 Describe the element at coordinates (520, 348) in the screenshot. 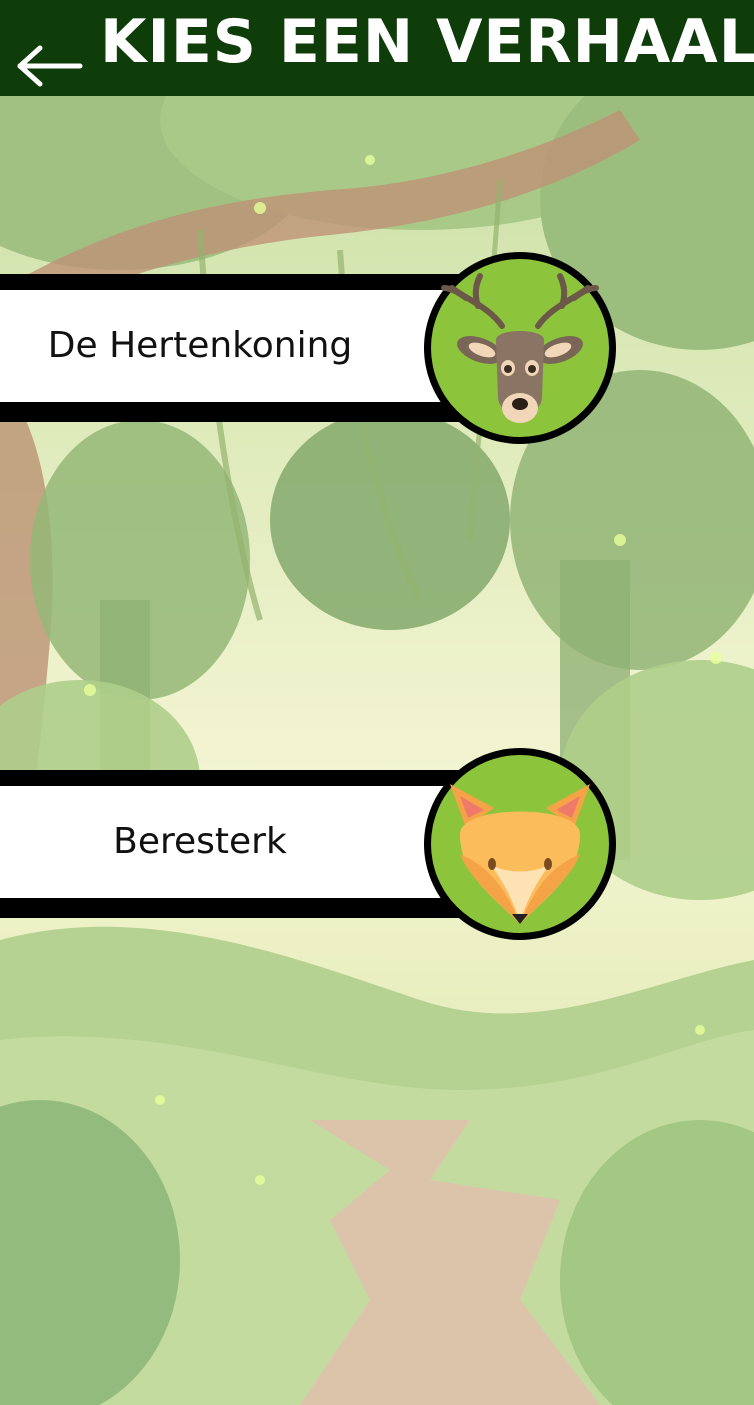

I see `deer-icon` at that location.